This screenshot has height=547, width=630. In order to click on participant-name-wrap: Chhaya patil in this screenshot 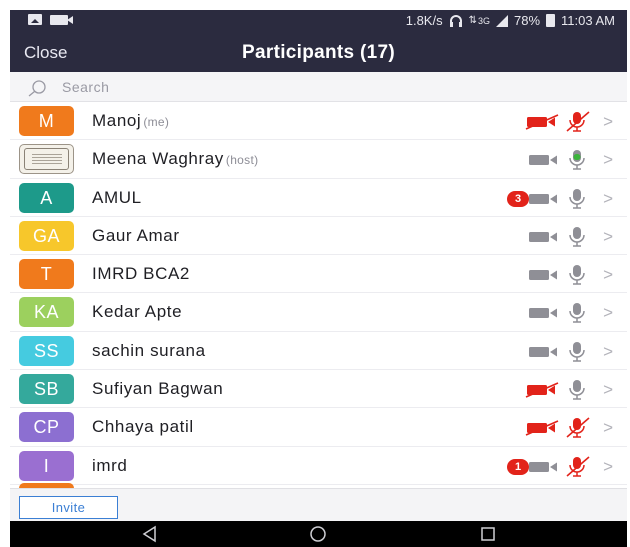, I will do `click(143, 427)`.